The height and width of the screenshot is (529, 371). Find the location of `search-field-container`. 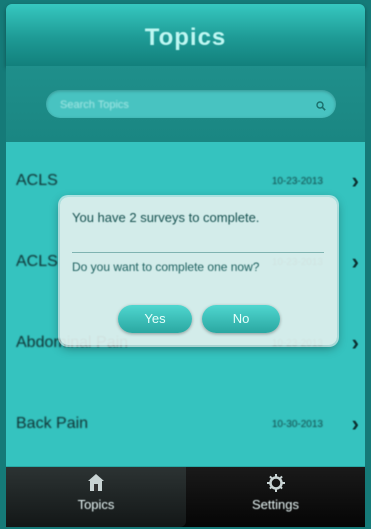

search-field-container is located at coordinates (191, 104).